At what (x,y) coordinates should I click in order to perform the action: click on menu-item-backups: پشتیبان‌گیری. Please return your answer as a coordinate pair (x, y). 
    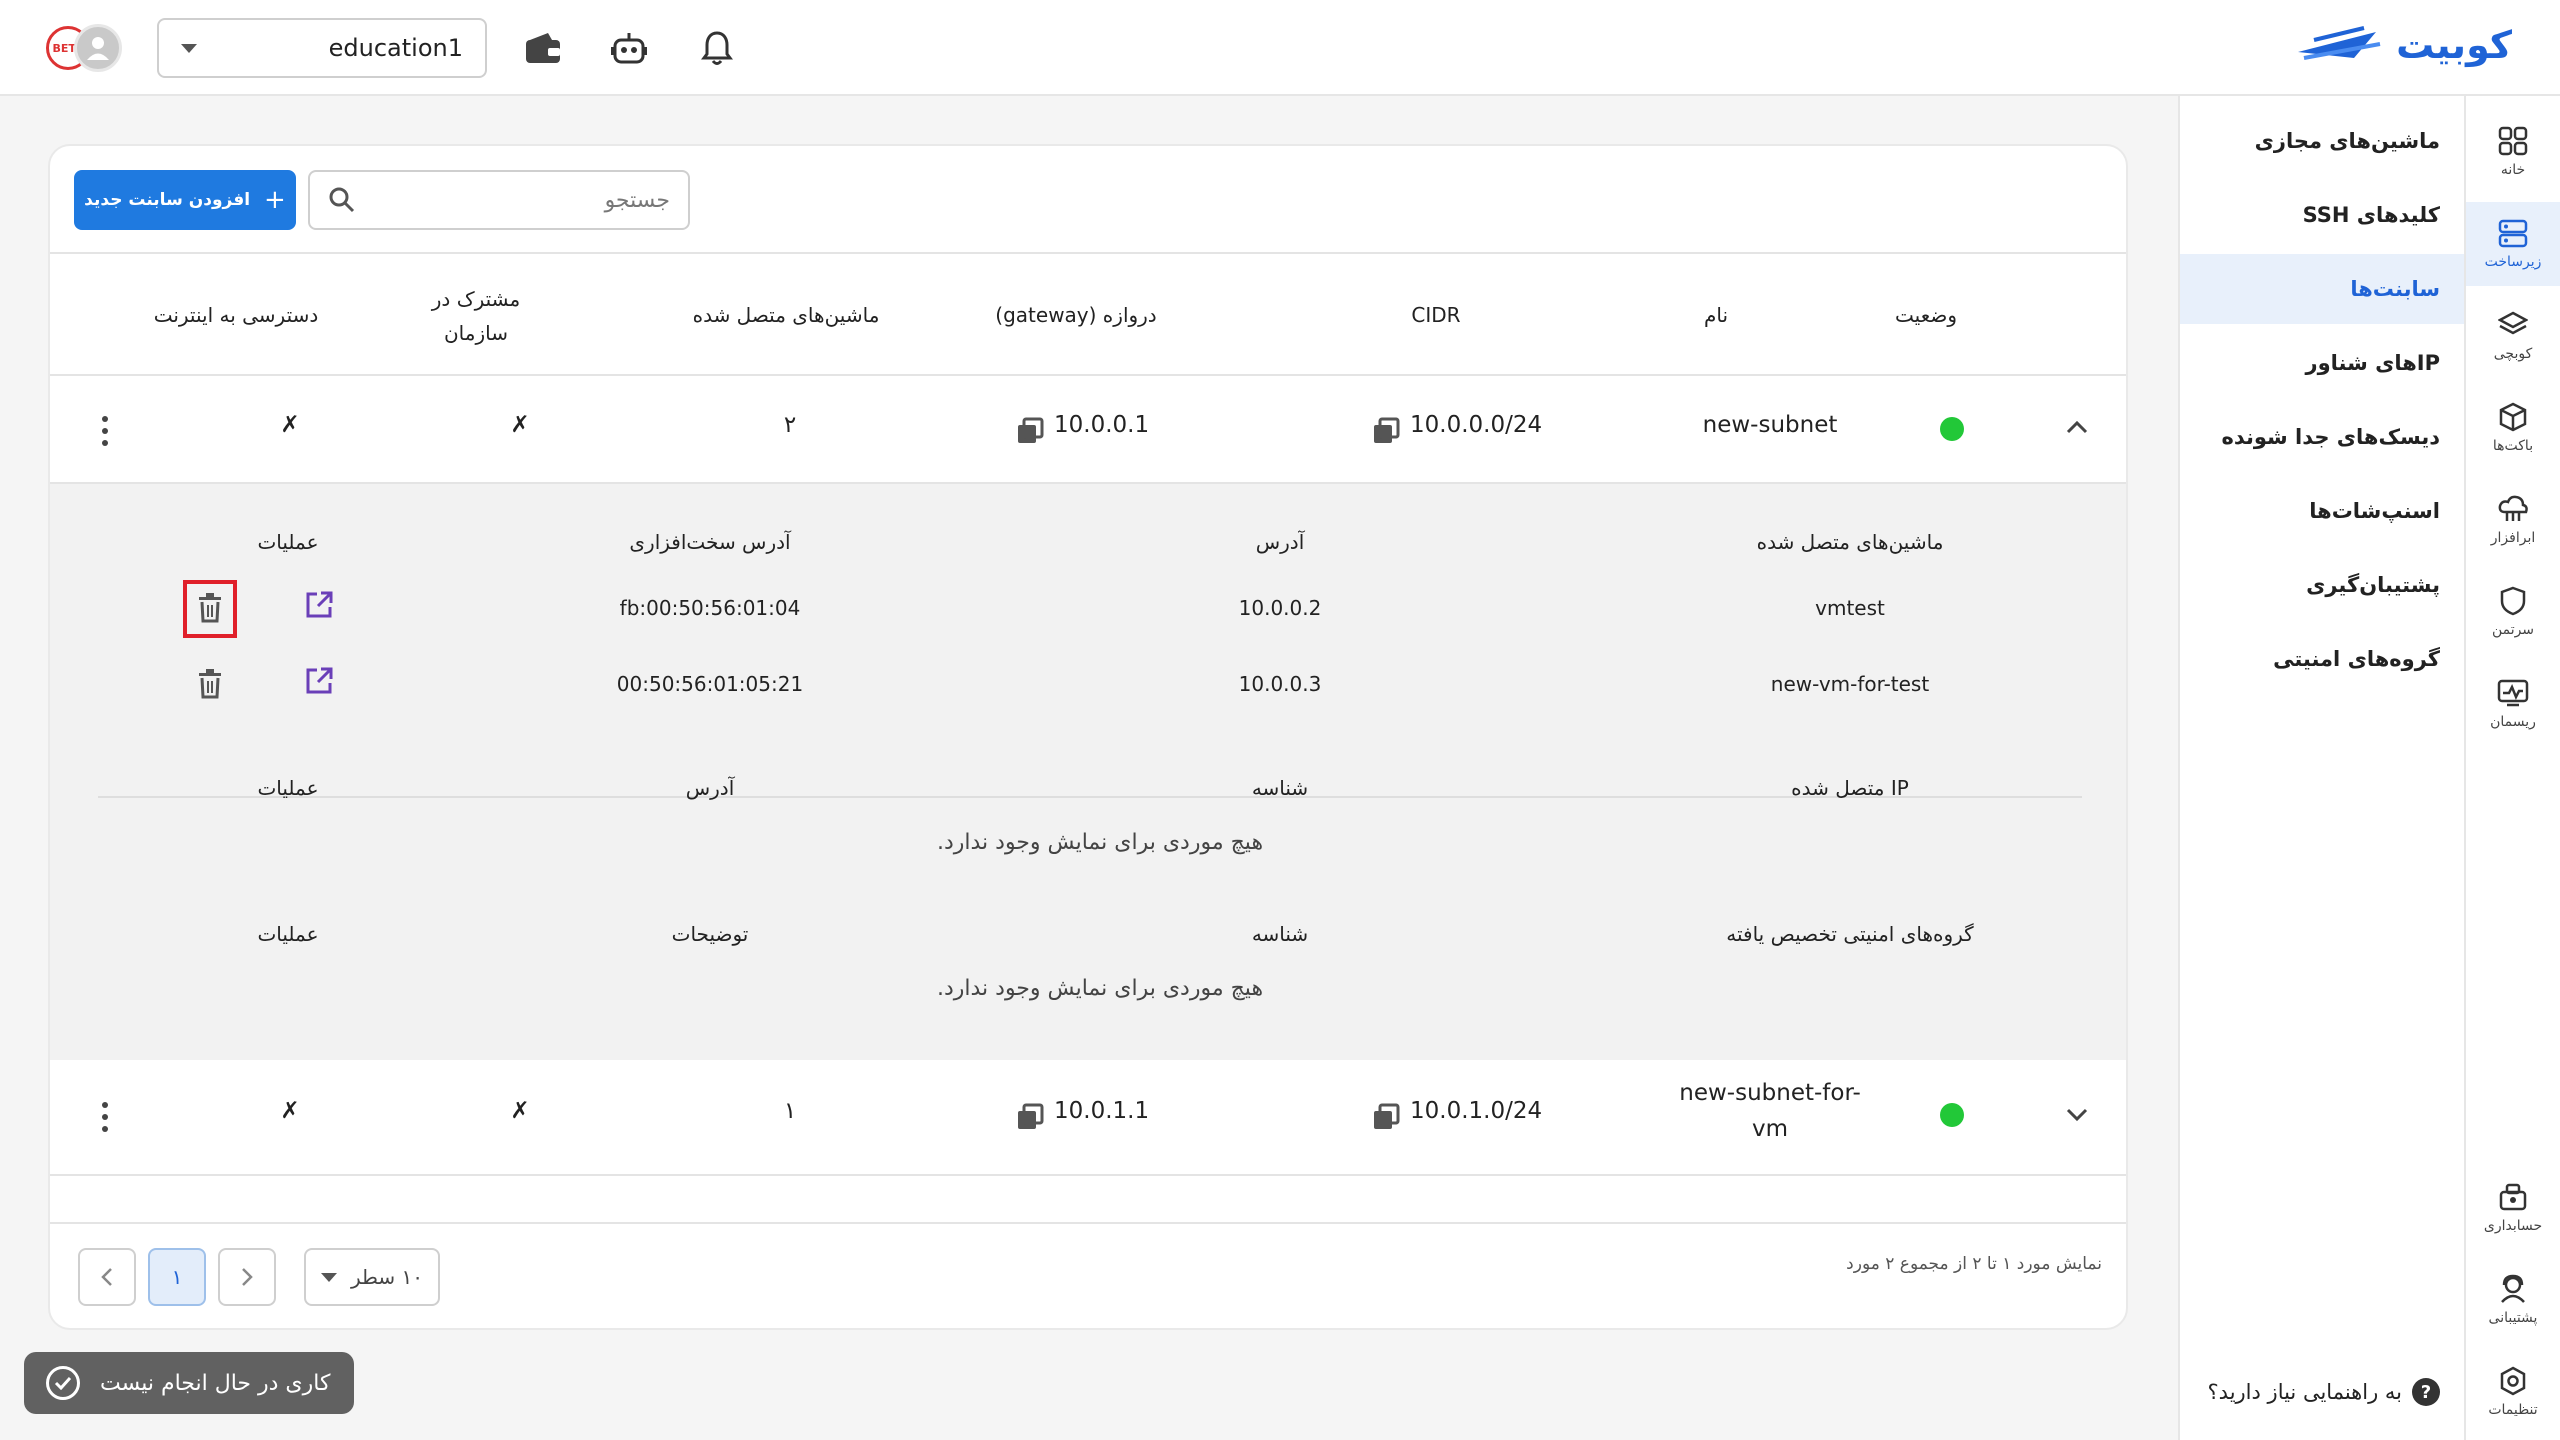
    Looking at the image, I should click on (2322, 585).